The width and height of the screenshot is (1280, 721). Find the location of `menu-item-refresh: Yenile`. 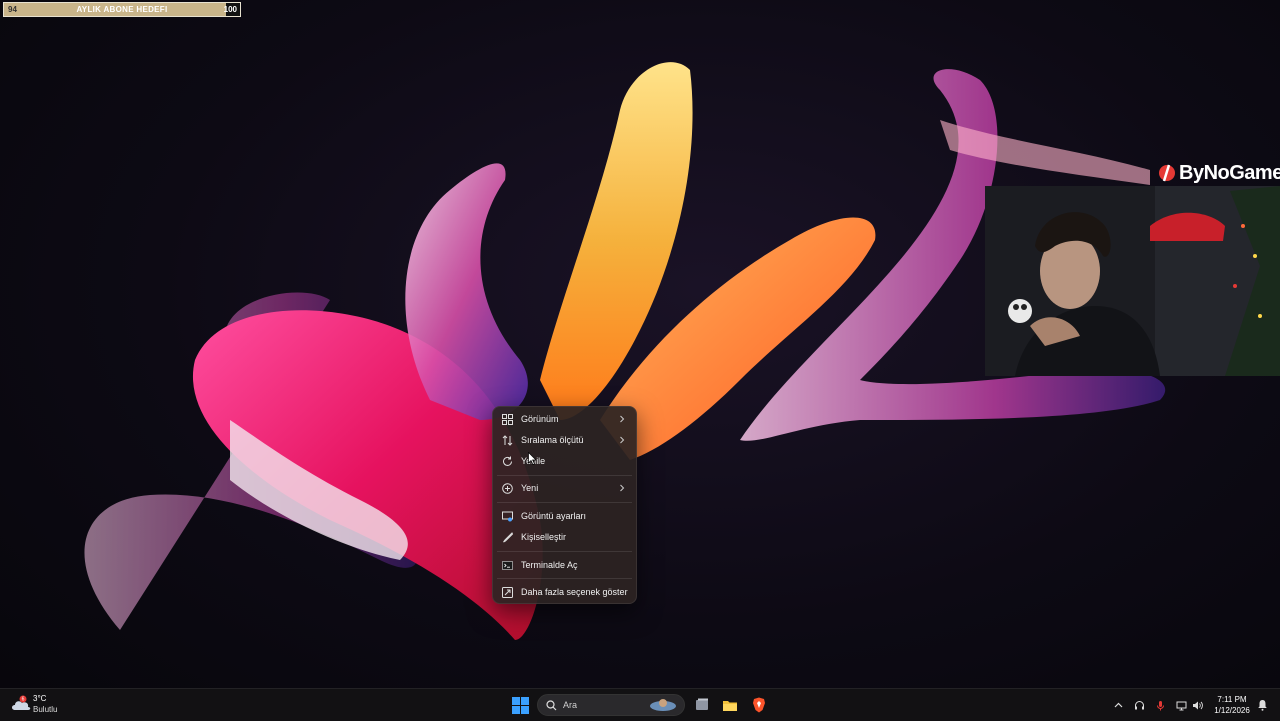

menu-item-refresh: Yenile is located at coordinates (564, 461).